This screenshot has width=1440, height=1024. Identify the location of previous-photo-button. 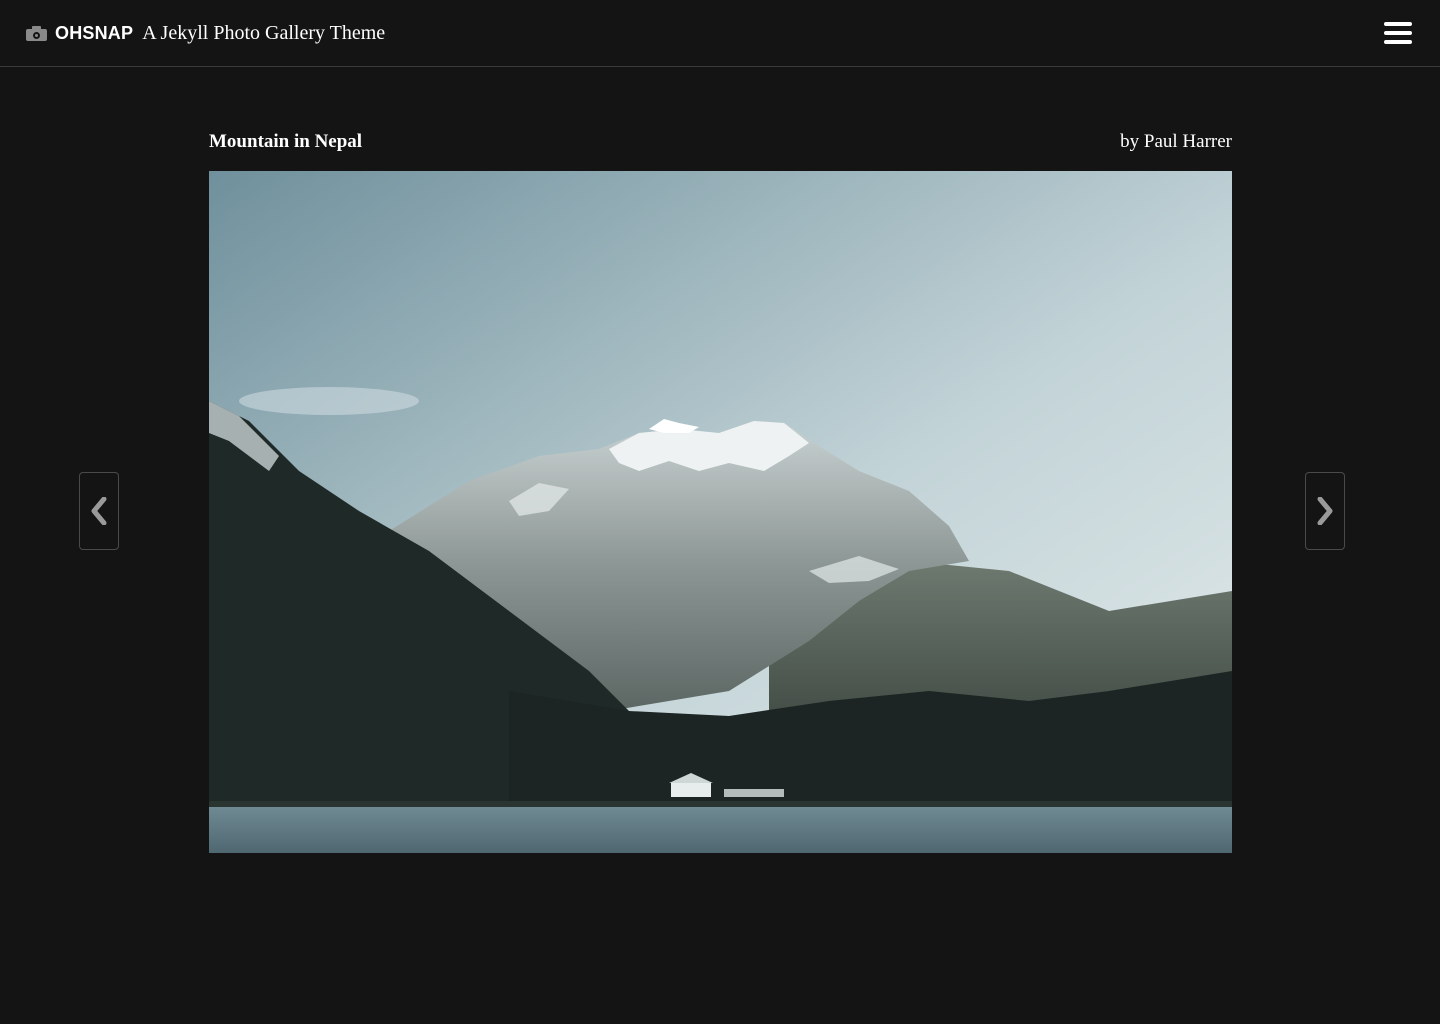
(99, 511).